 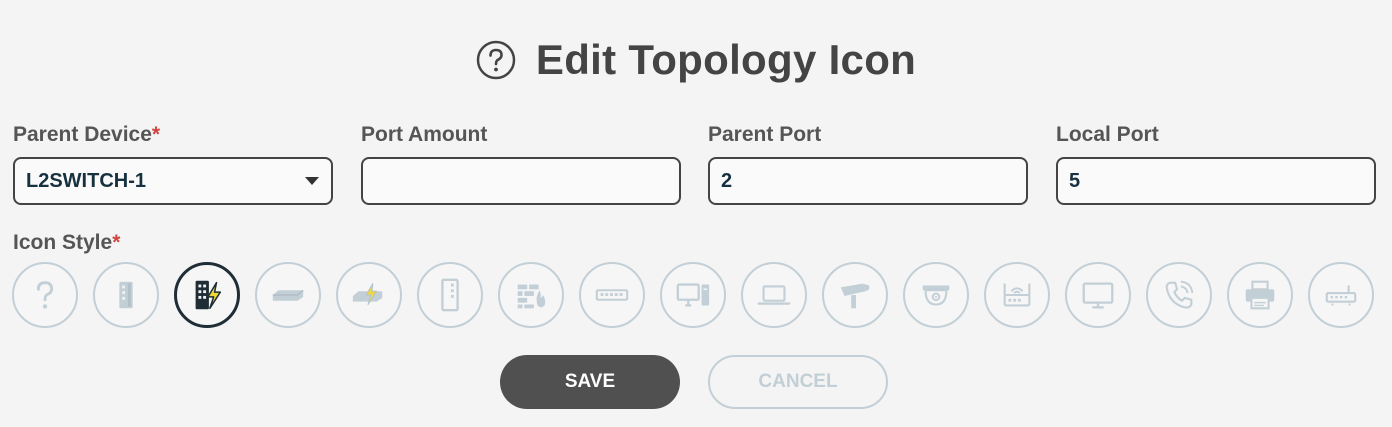 What do you see at coordinates (798, 382) in the screenshot?
I see `cancel-button: CANCEL` at bounding box center [798, 382].